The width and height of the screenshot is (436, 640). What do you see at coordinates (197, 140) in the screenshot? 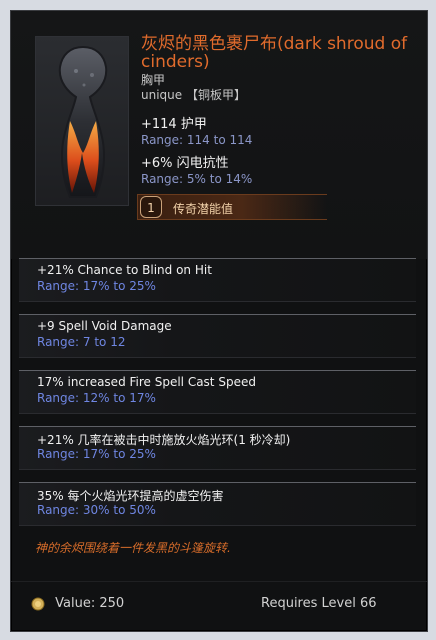
I see `base-stat-armor-range: Range: 114 to 114` at bounding box center [197, 140].